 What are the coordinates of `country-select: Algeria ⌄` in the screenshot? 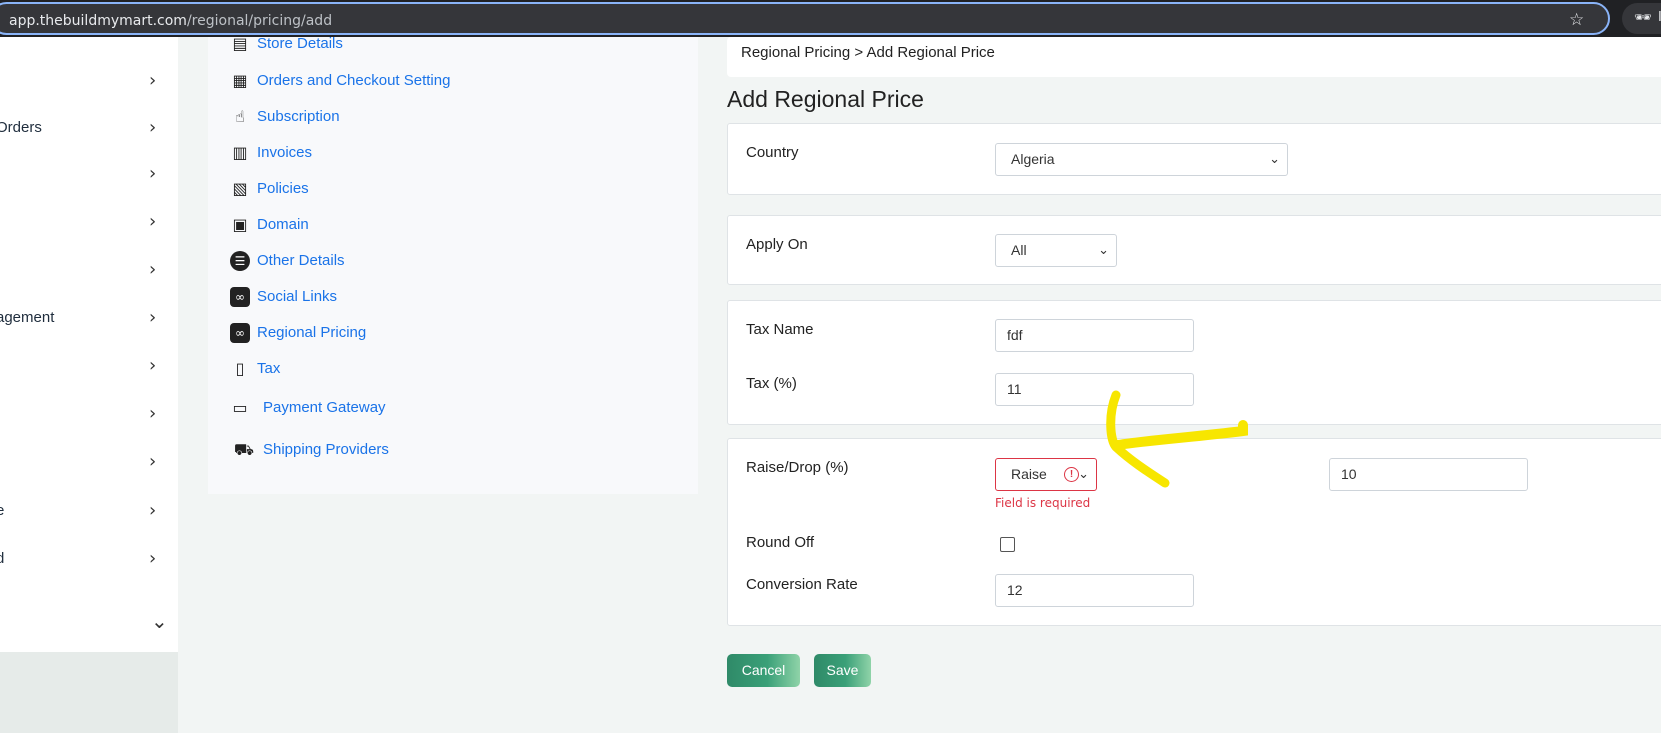 It's located at (1141, 159).